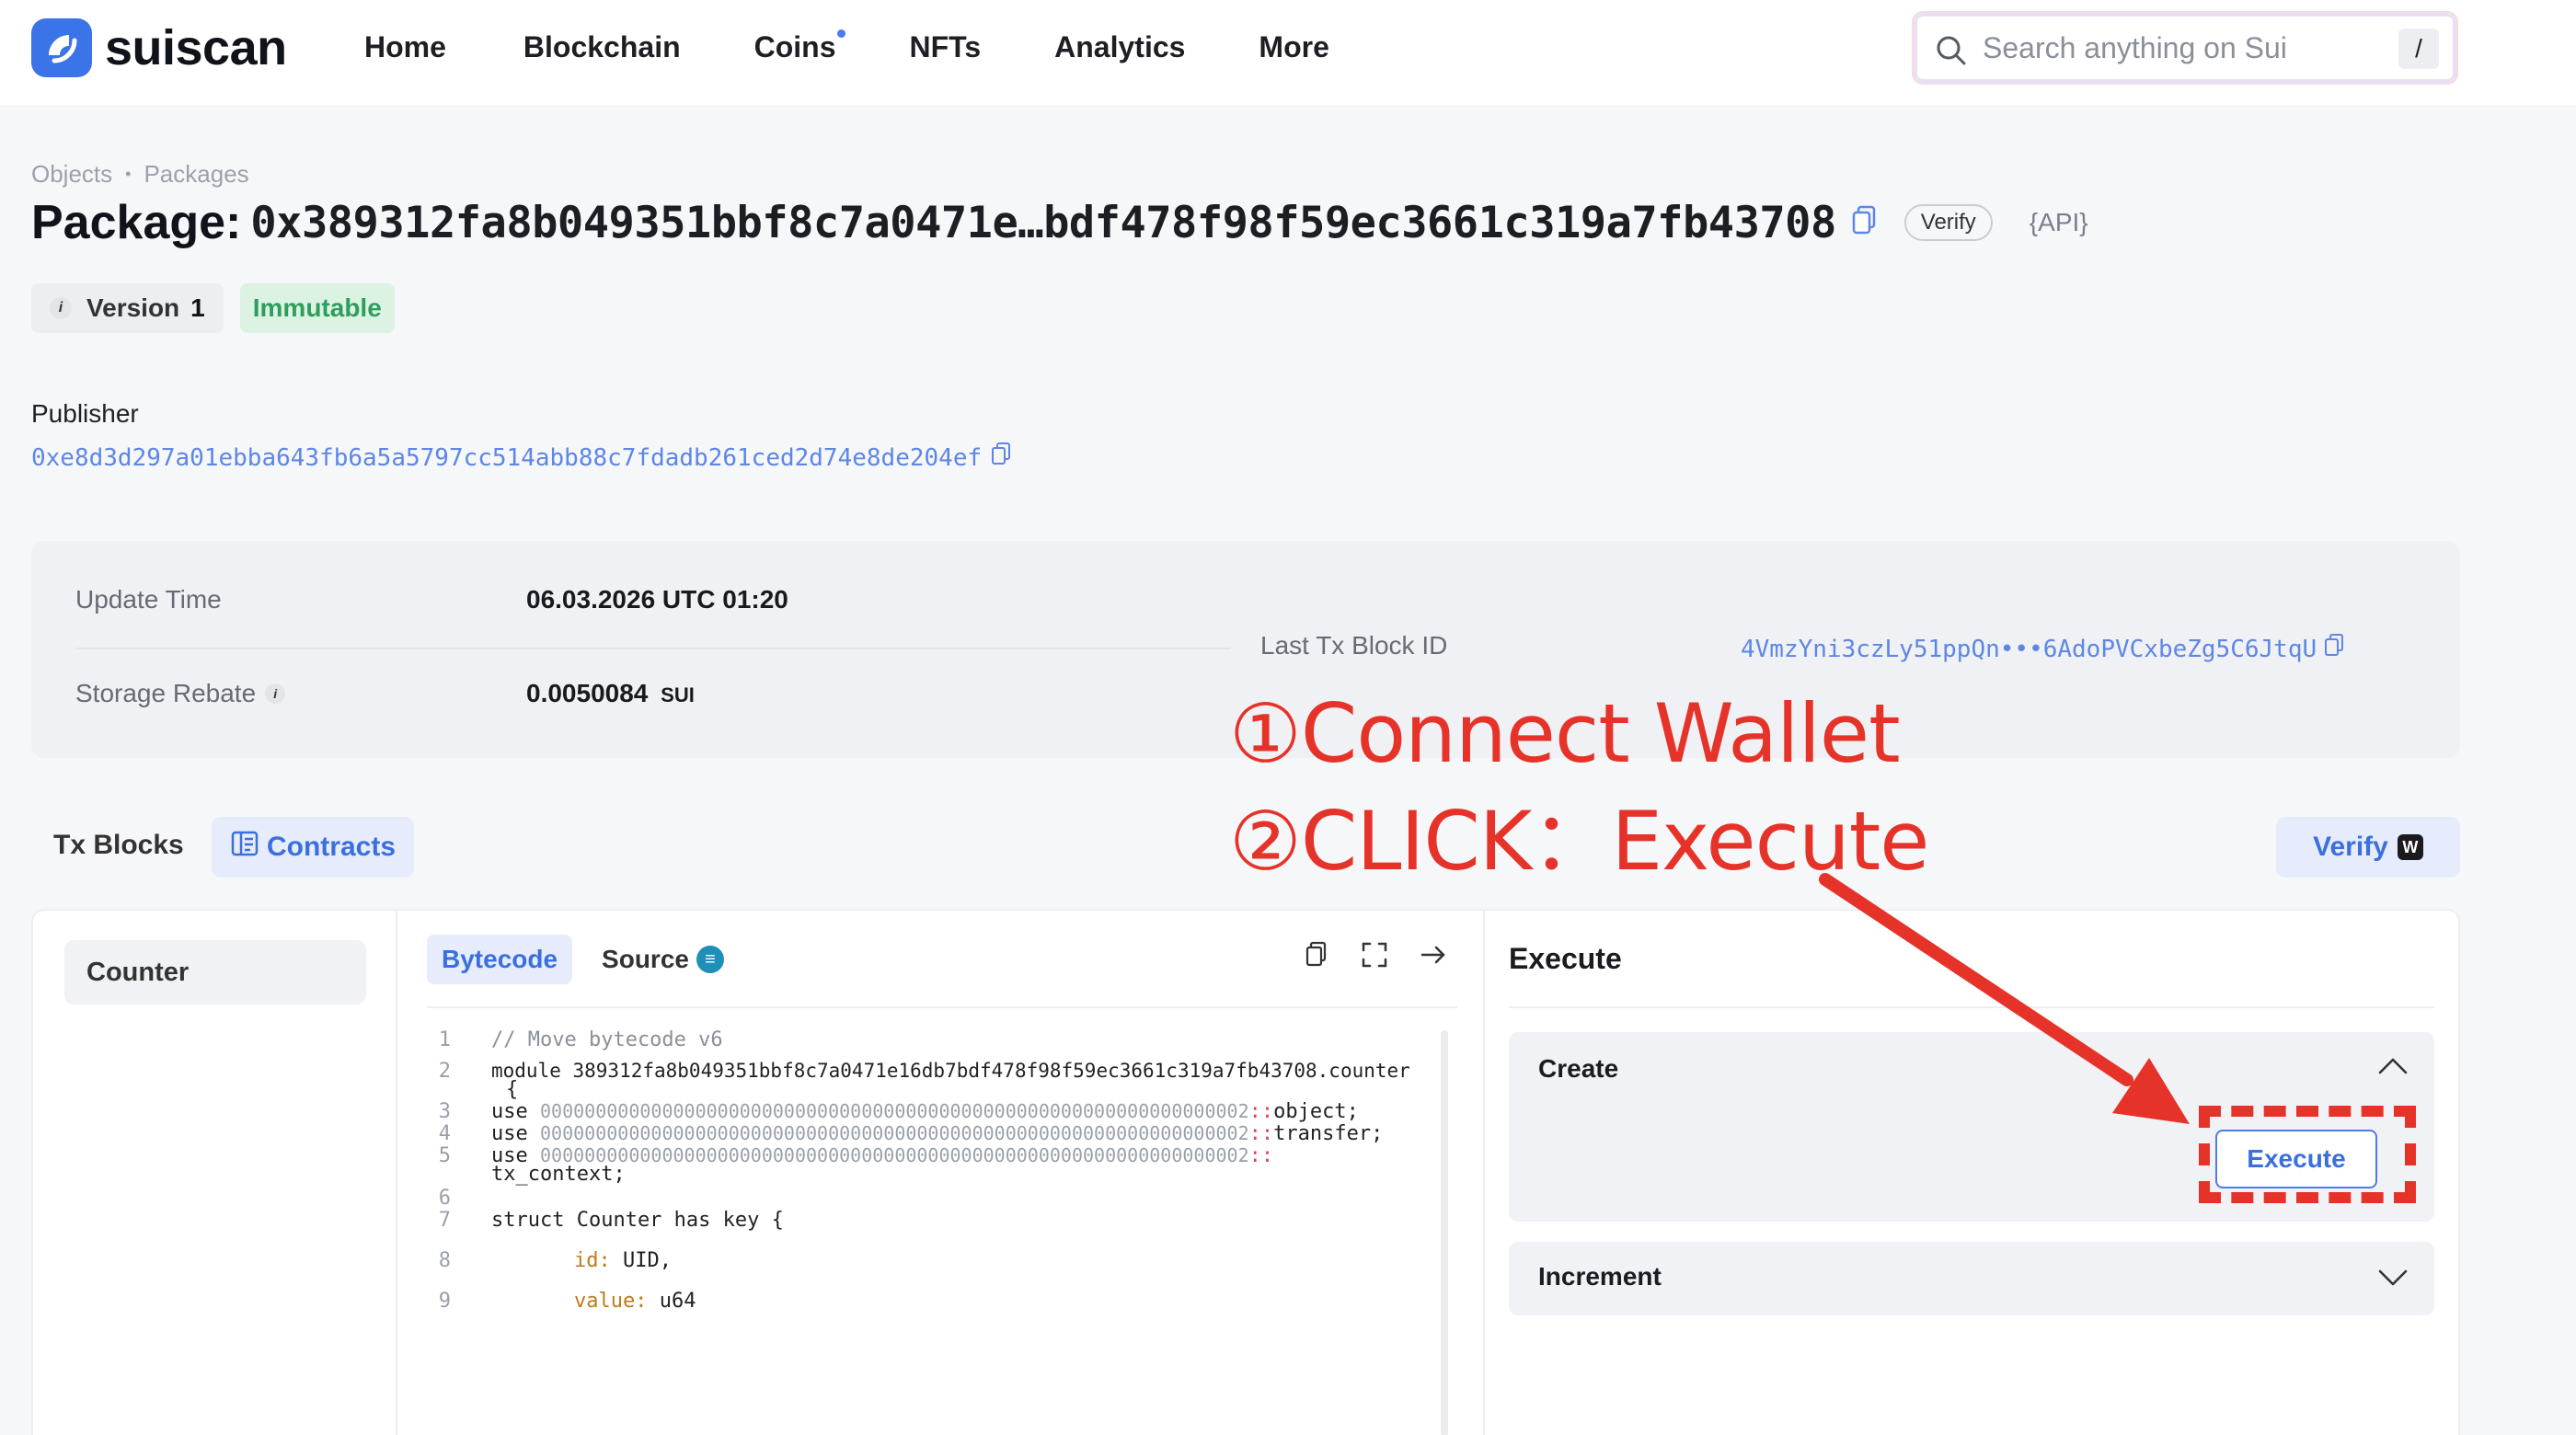 This screenshot has width=2576, height=1435. I want to click on module-name: object;, so click(1316, 1111).